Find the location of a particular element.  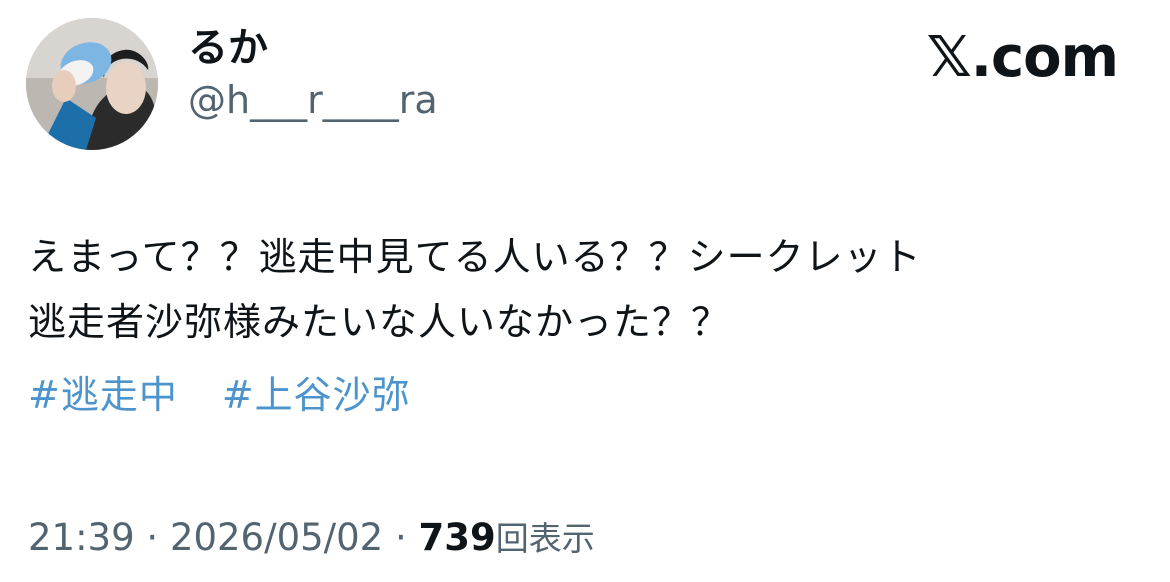

x-logo-icon: 𝕏.com is located at coordinates (1022, 57).